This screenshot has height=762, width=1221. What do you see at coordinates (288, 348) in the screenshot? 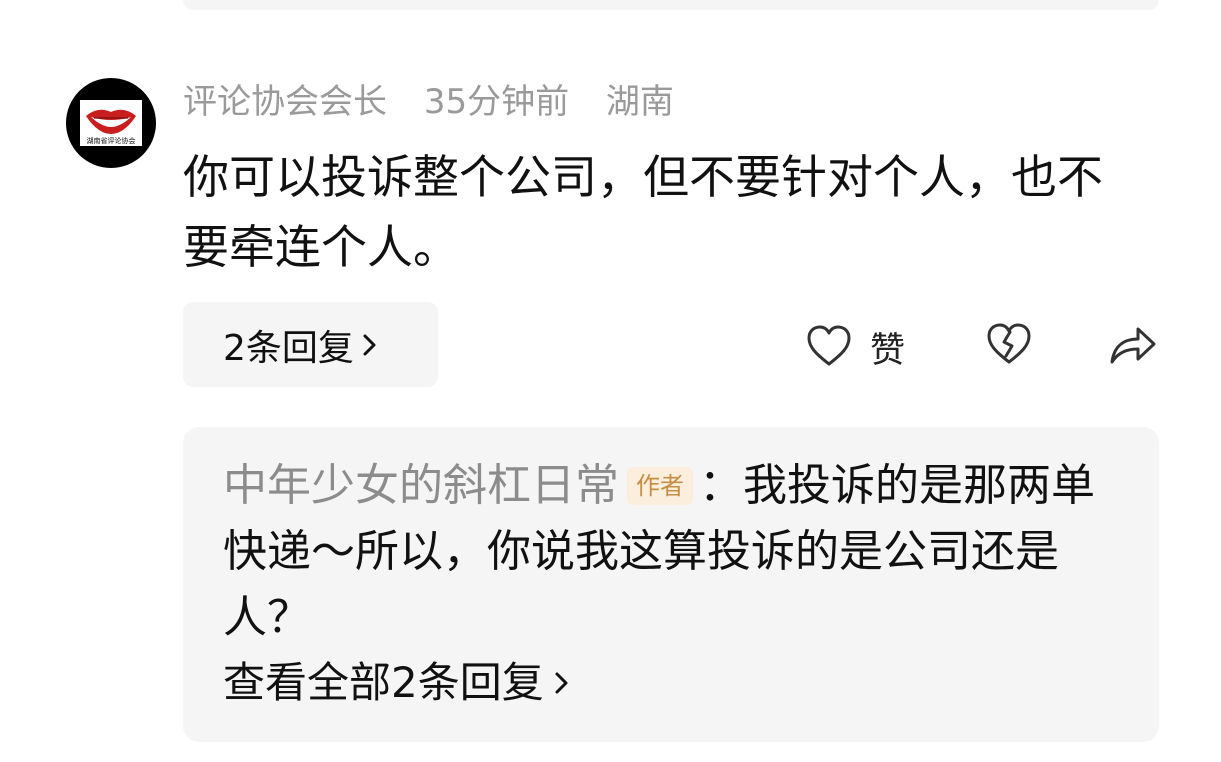
I see `reply-count-label: 2条回复` at bounding box center [288, 348].